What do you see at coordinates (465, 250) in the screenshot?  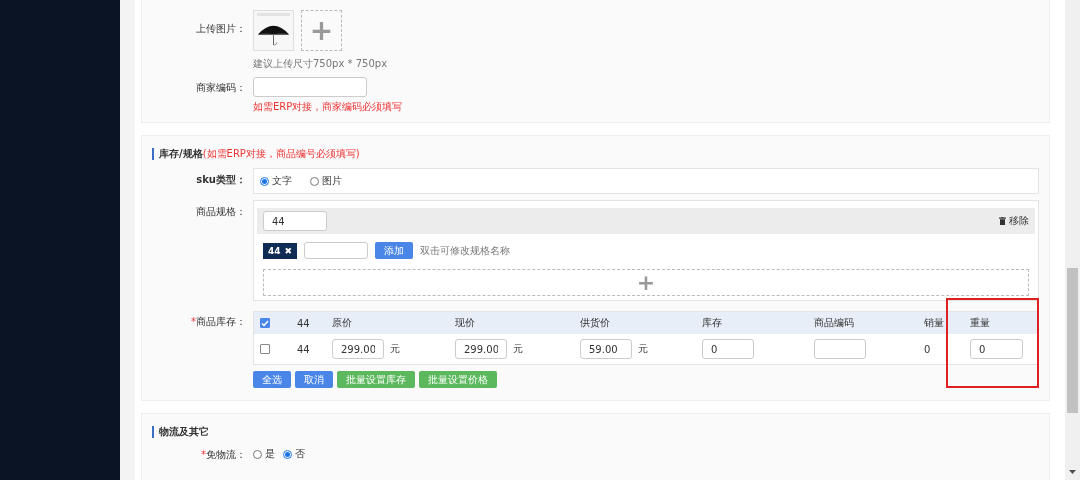 I see `rename-hint: 双击可修改规格名称` at bounding box center [465, 250].